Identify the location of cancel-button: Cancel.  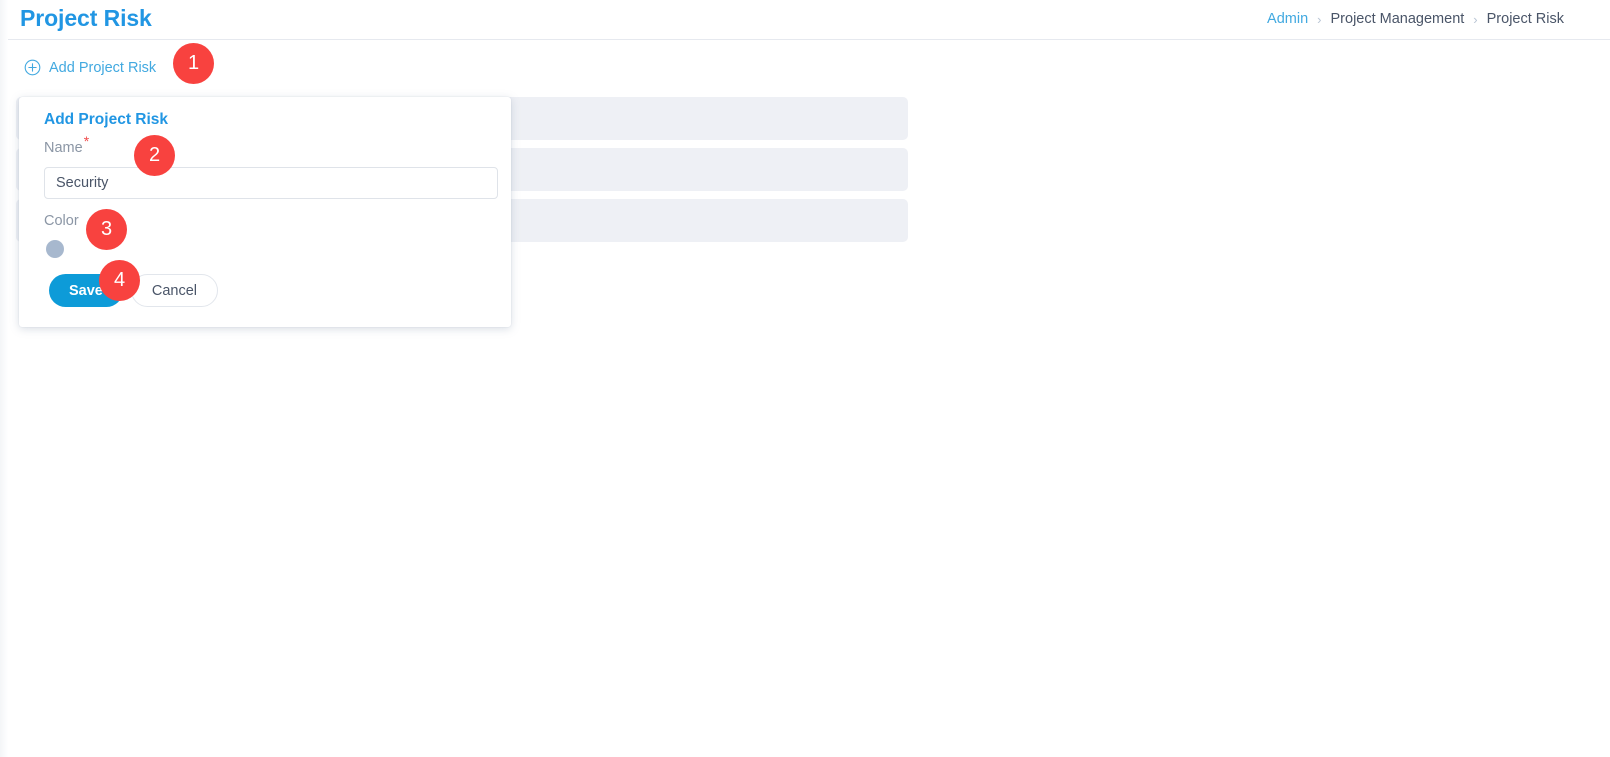
(174, 290).